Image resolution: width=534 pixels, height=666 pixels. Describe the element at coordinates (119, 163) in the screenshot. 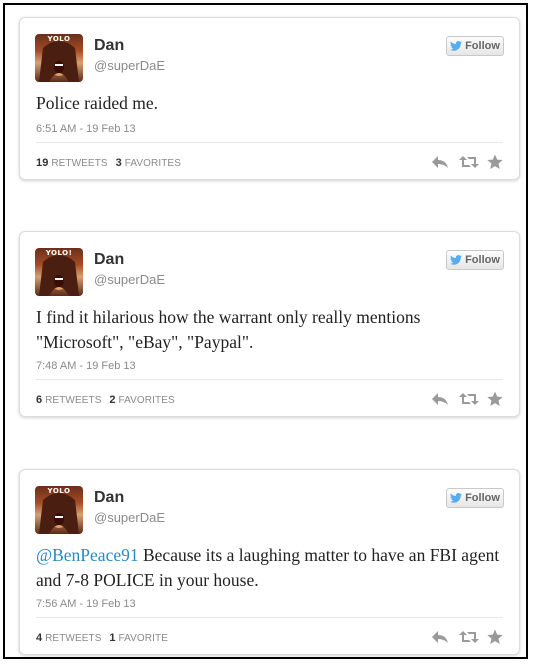

I see `favorite-count: 3` at that location.